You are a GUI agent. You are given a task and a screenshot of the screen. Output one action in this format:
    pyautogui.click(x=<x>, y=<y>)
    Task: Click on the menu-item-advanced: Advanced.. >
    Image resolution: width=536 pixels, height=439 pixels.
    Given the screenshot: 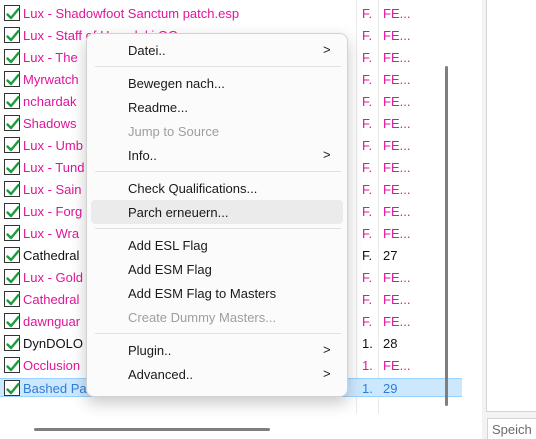 What is the action you would take?
    pyautogui.click(x=217, y=374)
    